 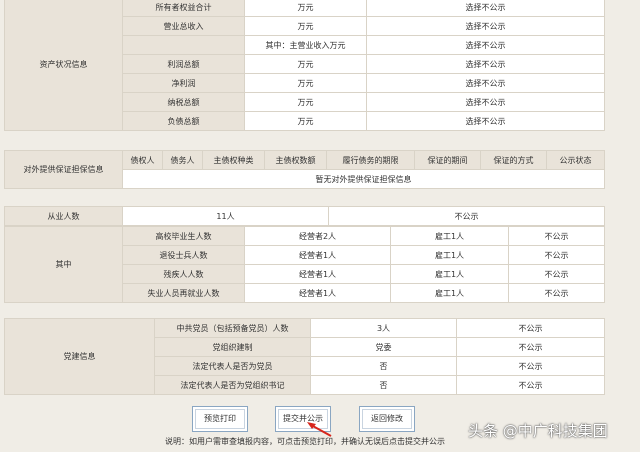 I want to click on row-label: 负债总额, so click(x=183, y=121).